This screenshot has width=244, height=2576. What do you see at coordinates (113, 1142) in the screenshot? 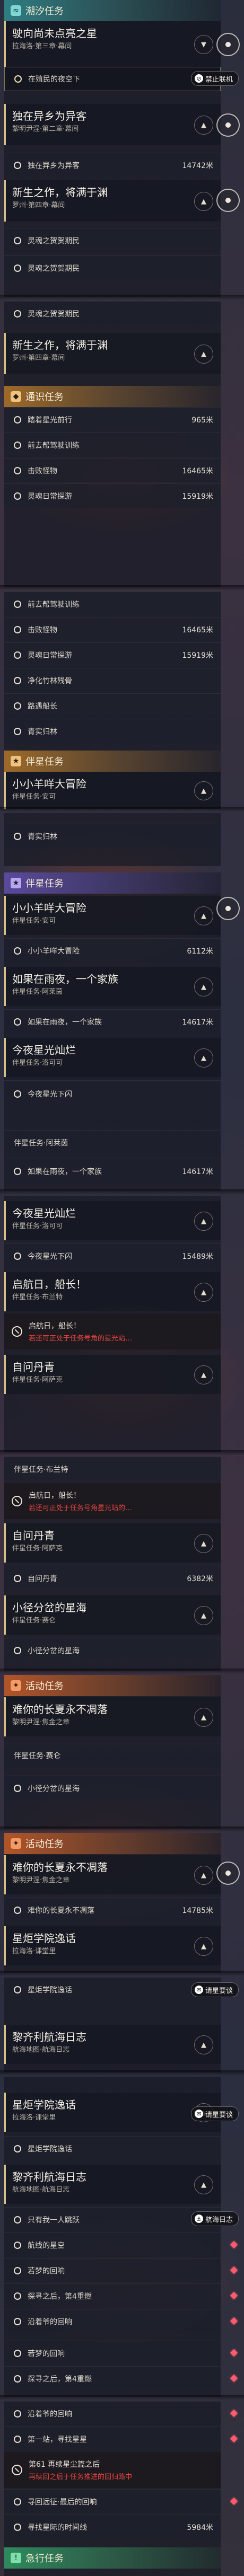
I see `quest-step: 伴星任务·阿莱茵` at bounding box center [113, 1142].